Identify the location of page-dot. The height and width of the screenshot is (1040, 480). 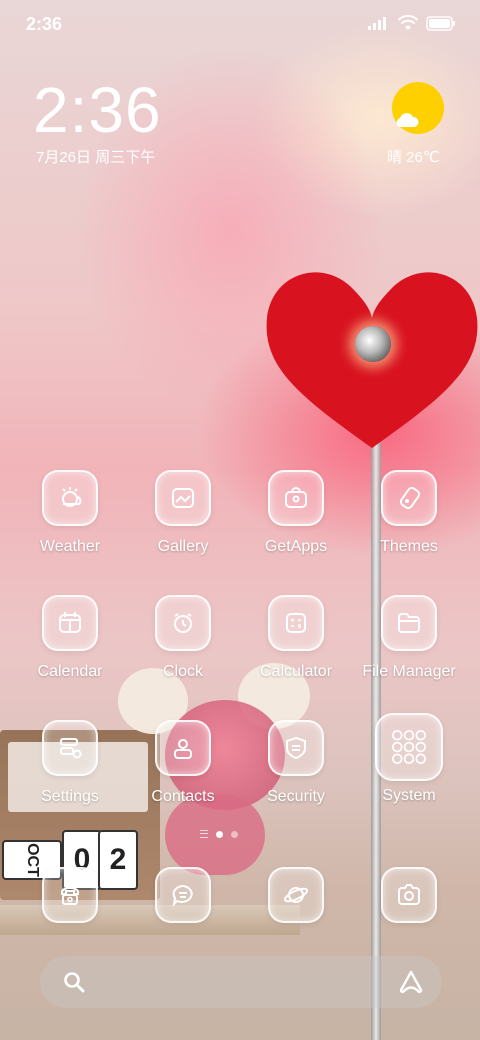
(234, 834).